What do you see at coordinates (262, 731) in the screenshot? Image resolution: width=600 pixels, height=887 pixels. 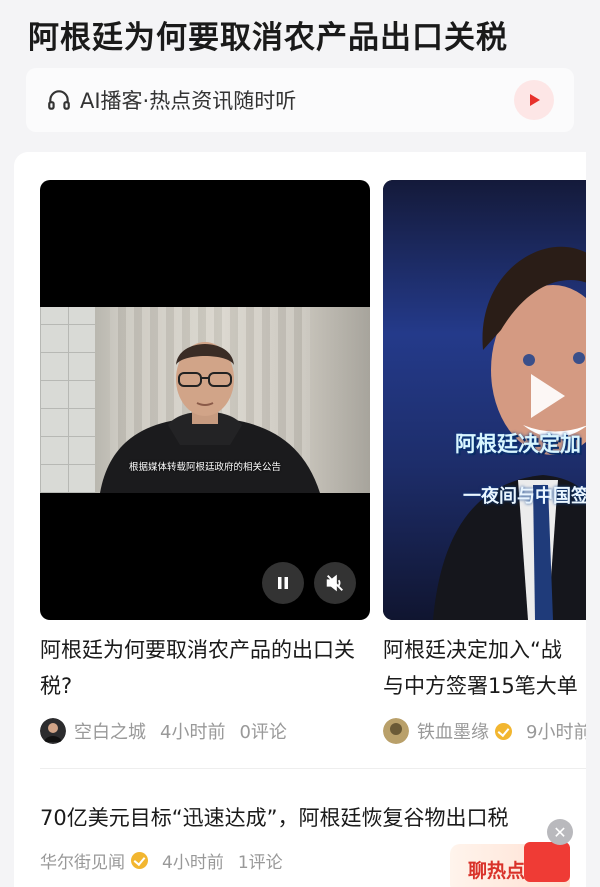 I see `comment-count: 0评论` at bounding box center [262, 731].